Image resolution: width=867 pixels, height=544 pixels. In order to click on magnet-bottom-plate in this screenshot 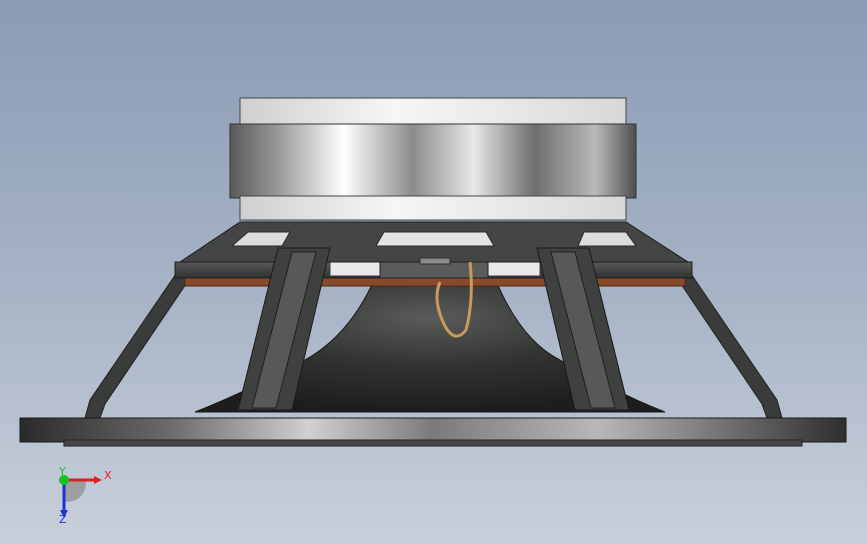, I will do `click(433, 208)`.